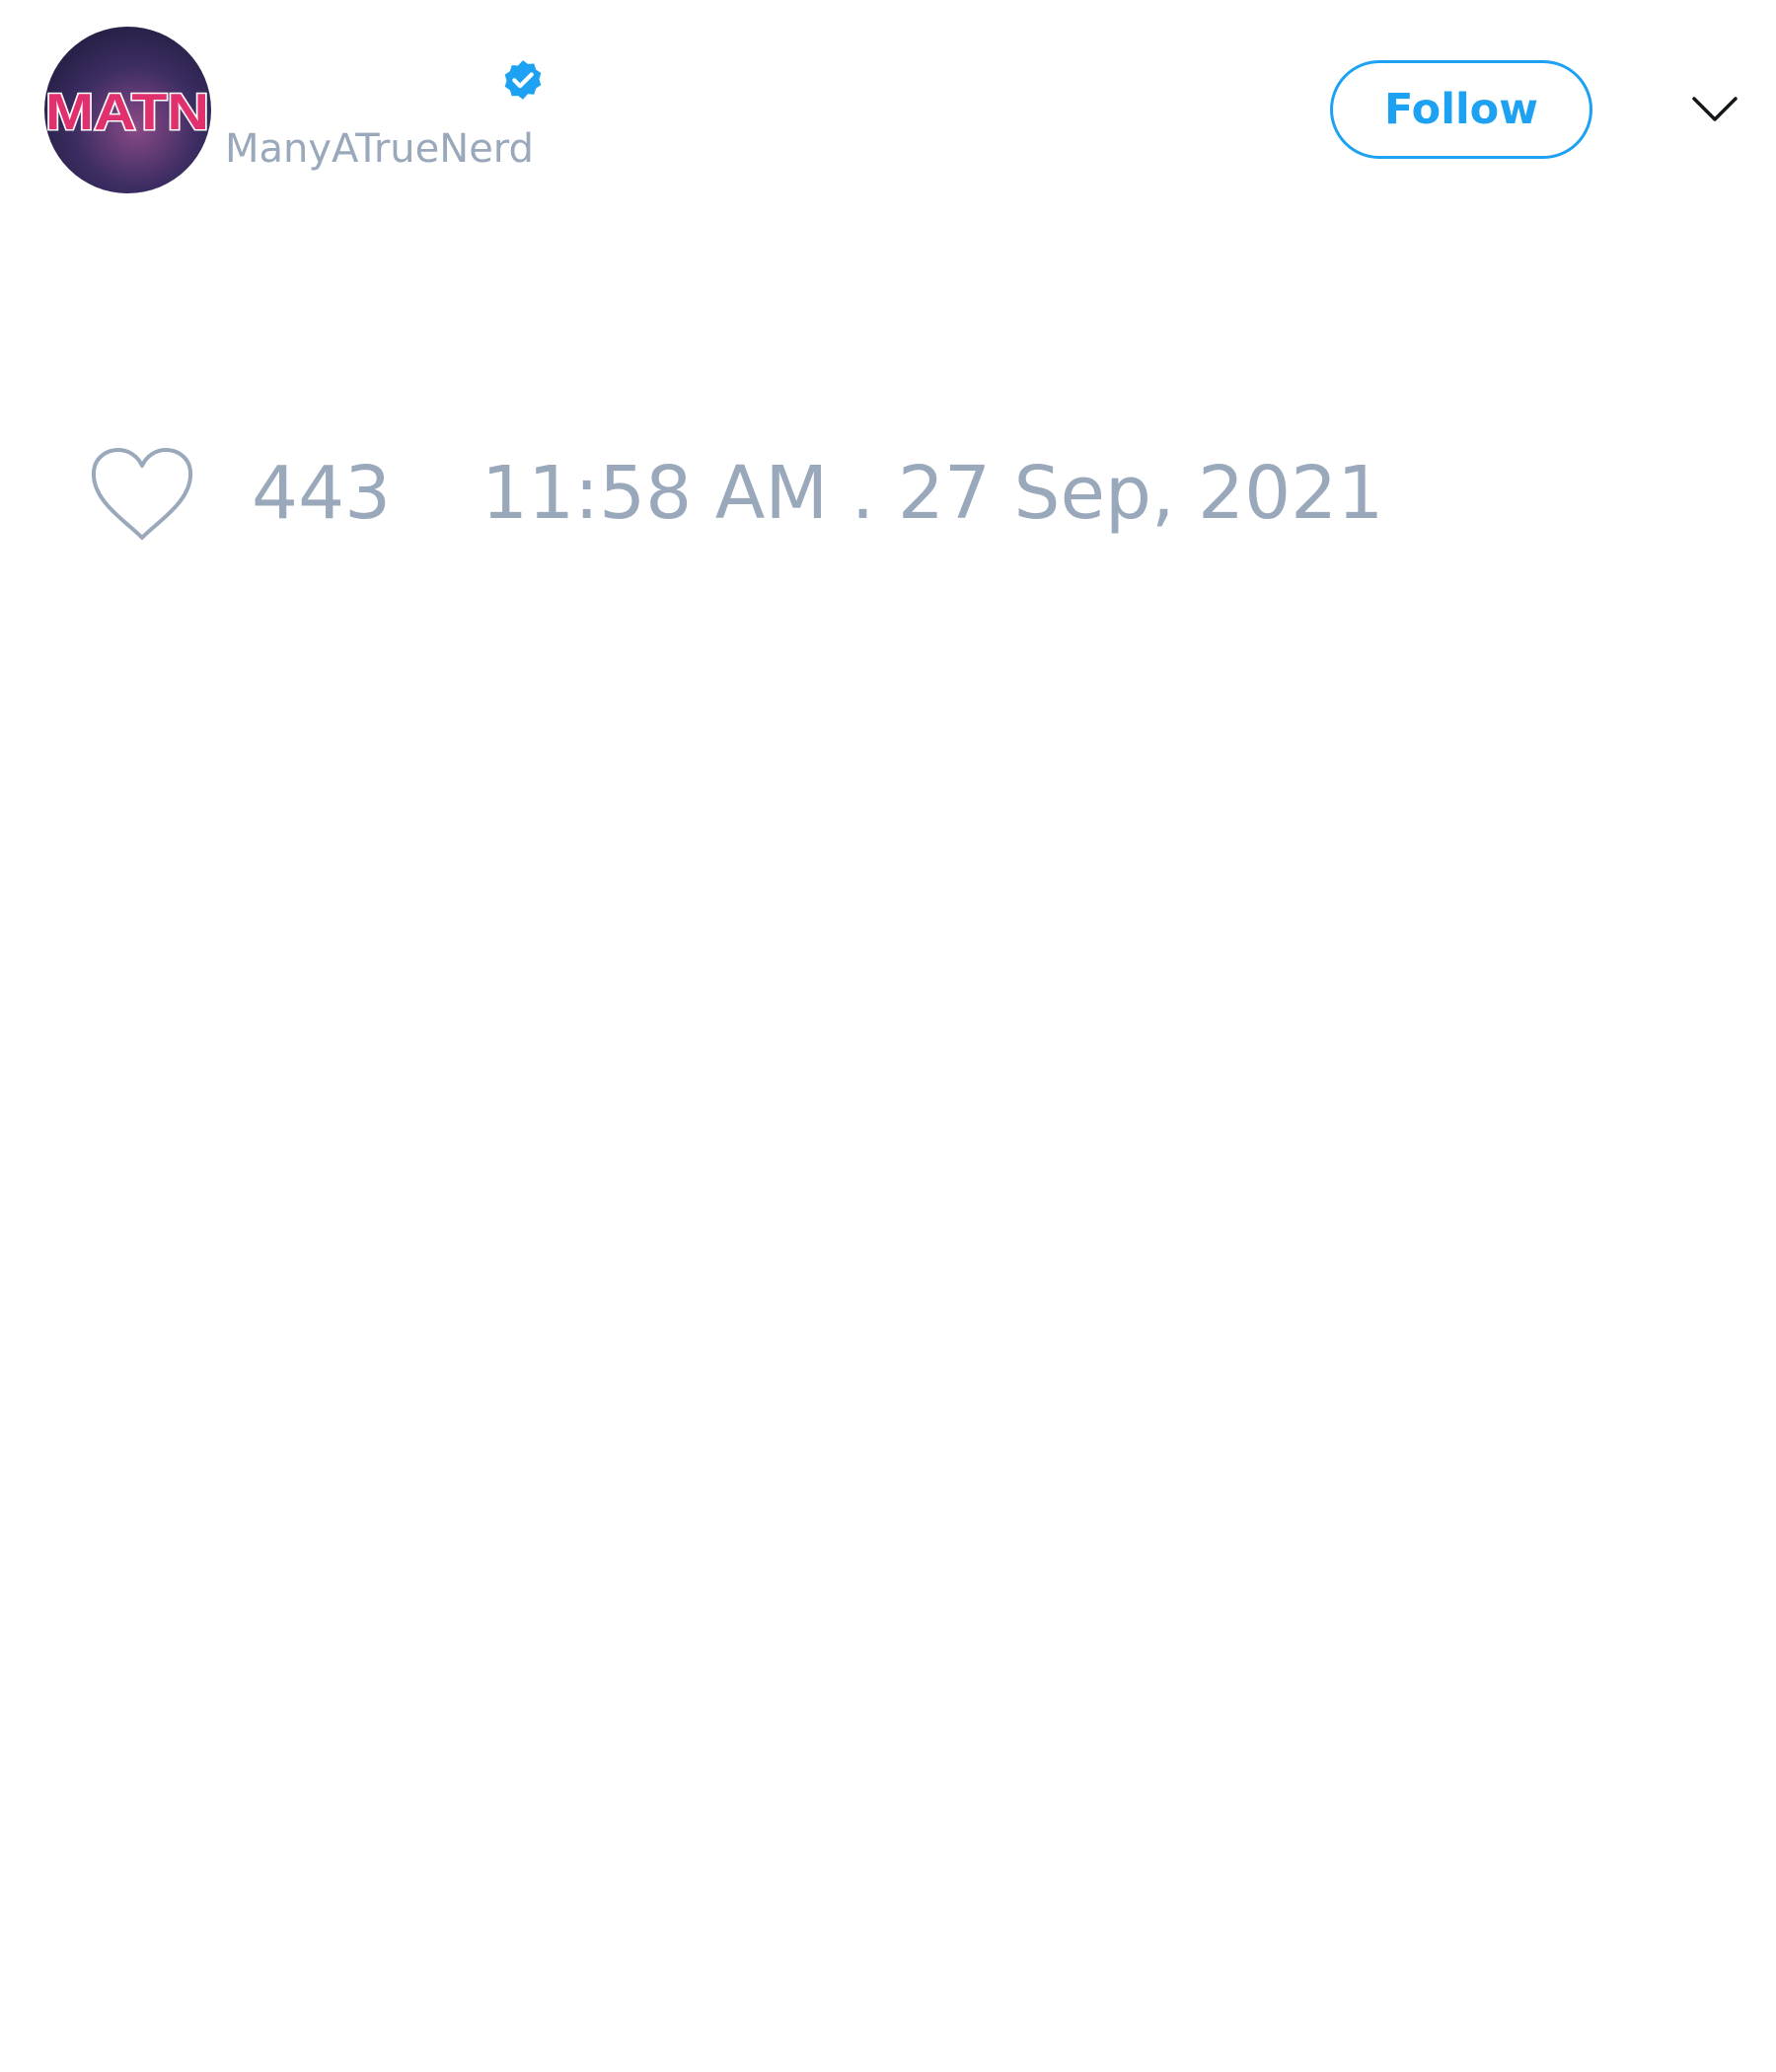 Image resolution: width=1776 pixels, height=2072 pixels. I want to click on avatar-logo-text: MATN, so click(127, 112).